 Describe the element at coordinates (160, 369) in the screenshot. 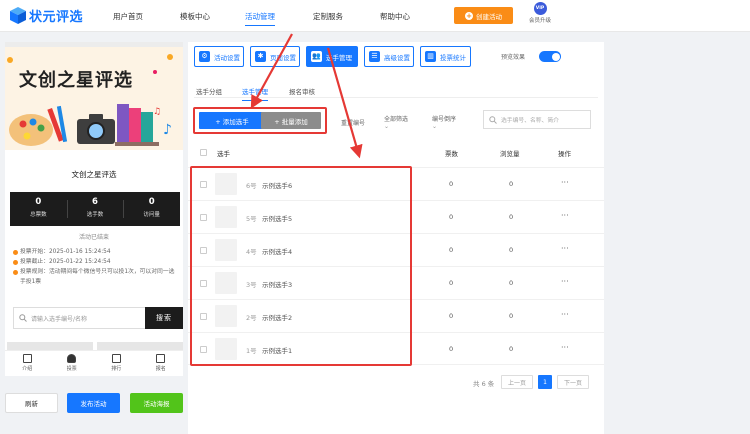

I see `tab-signup-label: 报名` at that location.